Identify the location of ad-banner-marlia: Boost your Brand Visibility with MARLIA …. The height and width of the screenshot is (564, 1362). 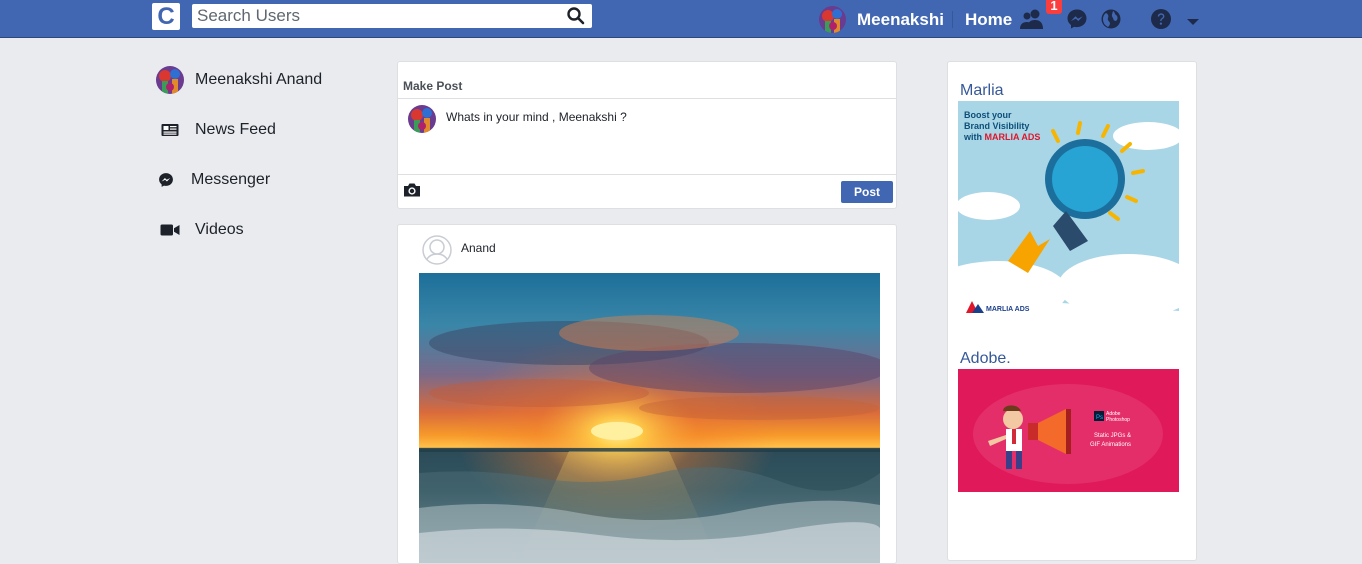
(1068, 211).